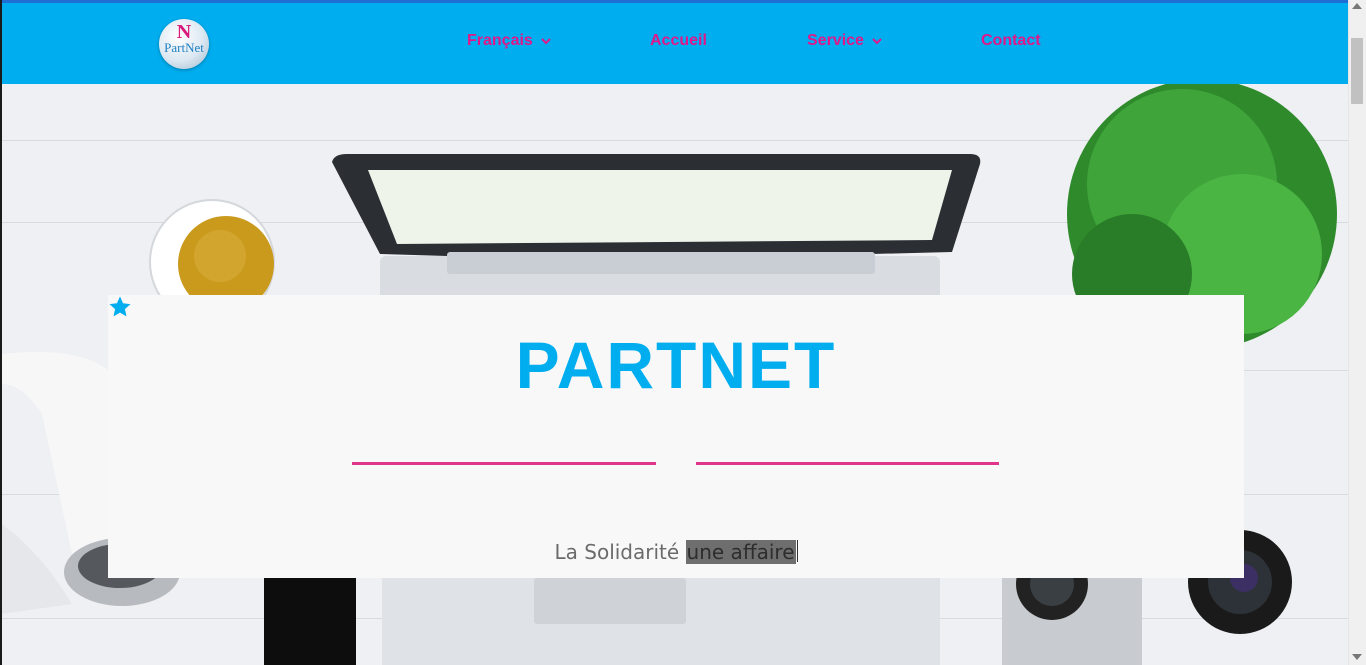 The height and width of the screenshot is (665, 1366). Describe the element at coordinates (740, 552) in the screenshot. I see `tagline-selected-text: une affaire` at that location.